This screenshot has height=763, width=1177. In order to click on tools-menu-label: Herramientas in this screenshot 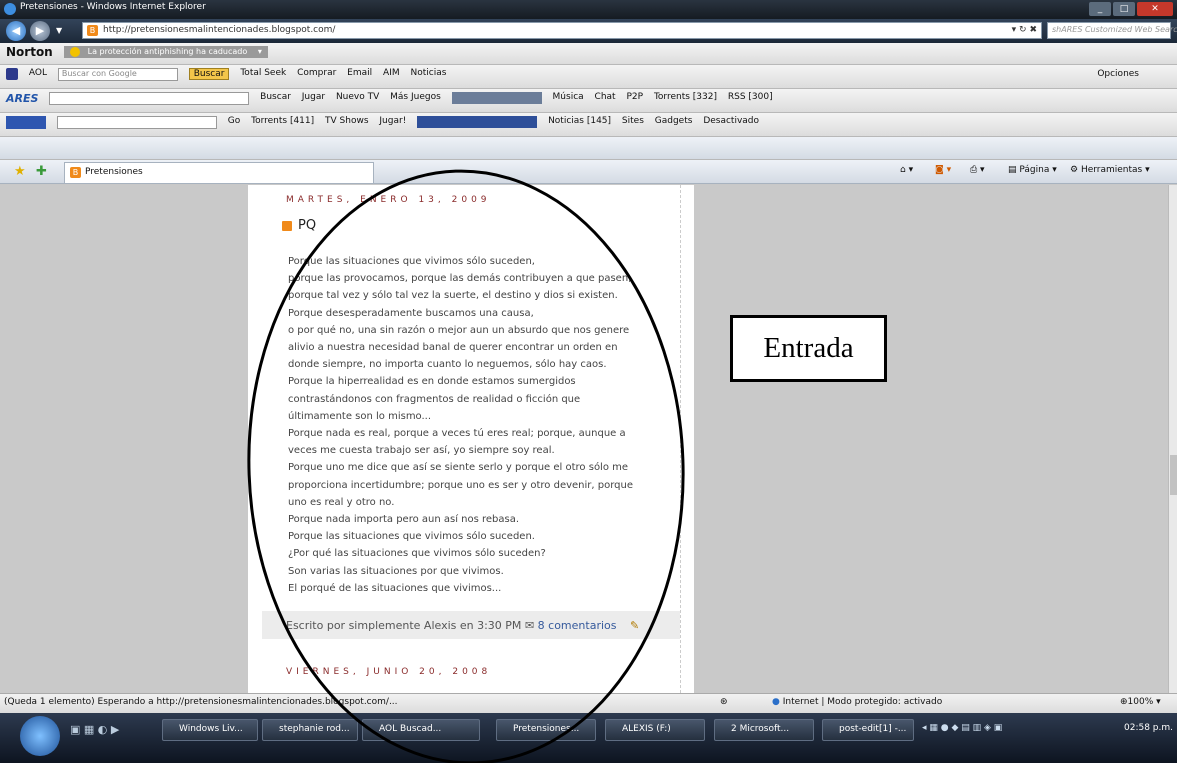, I will do `click(1111, 170)`.